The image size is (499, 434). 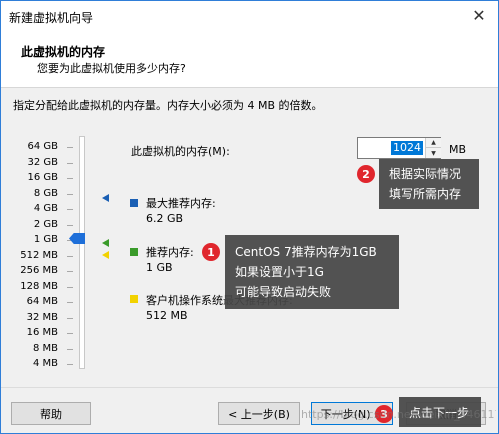 What do you see at coordinates (366, 174) in the screenshot?
I see `annotation-badge-2: 2` at bounding box center [366, 174].